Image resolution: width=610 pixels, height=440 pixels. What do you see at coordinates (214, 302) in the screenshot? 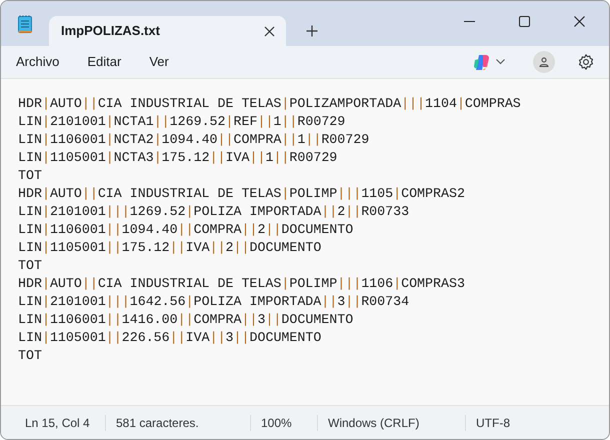
I see `text-line: LIN|2101001|||1642.56|POLIZA IMPORTADA||3||R00734` at bounding box center [214, 302].